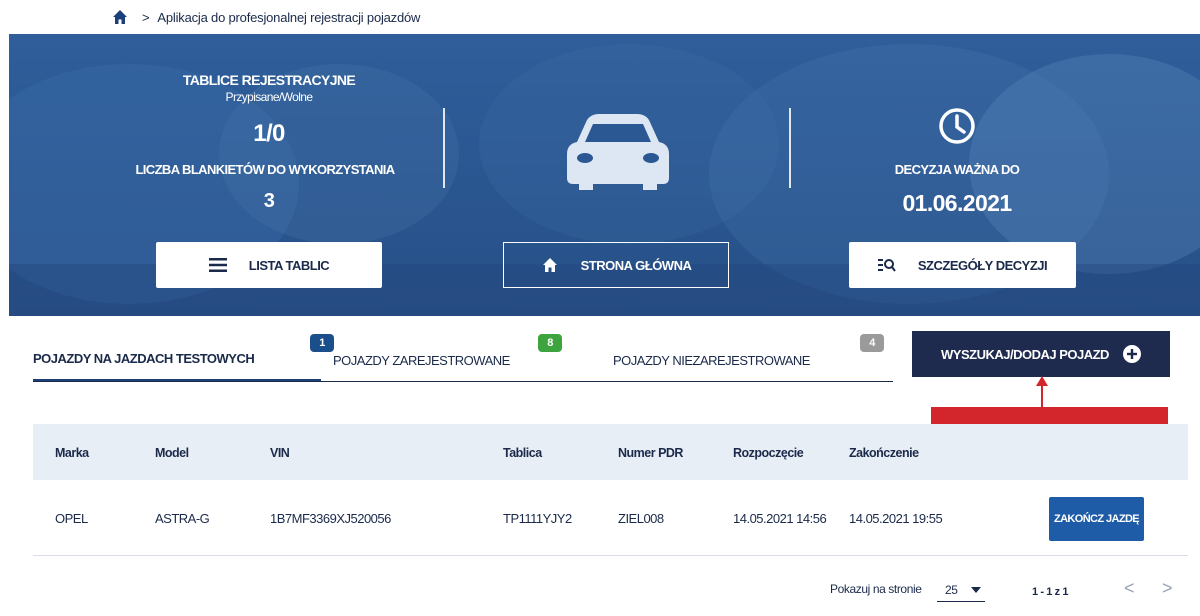 The image size is (1200, 616). I want to click on menu-icon, so click(217, 265).